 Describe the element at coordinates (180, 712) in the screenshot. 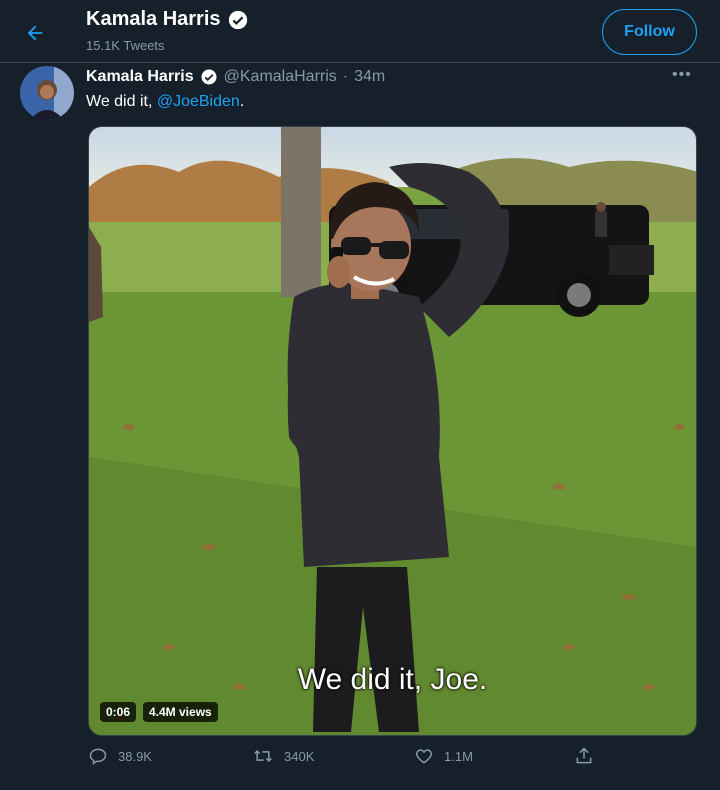

I see `video-views: 4.4M views` at that location.